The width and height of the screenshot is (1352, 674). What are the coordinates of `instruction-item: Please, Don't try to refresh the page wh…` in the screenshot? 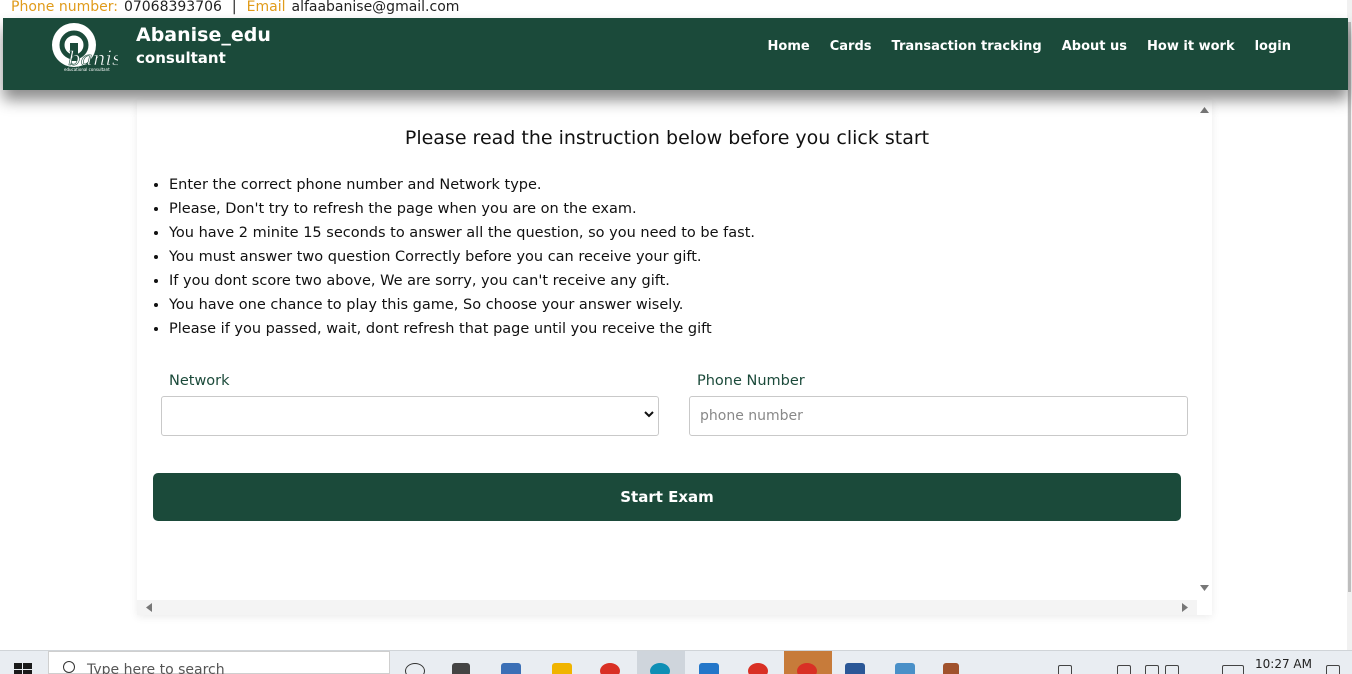 It's located at (462, 209).